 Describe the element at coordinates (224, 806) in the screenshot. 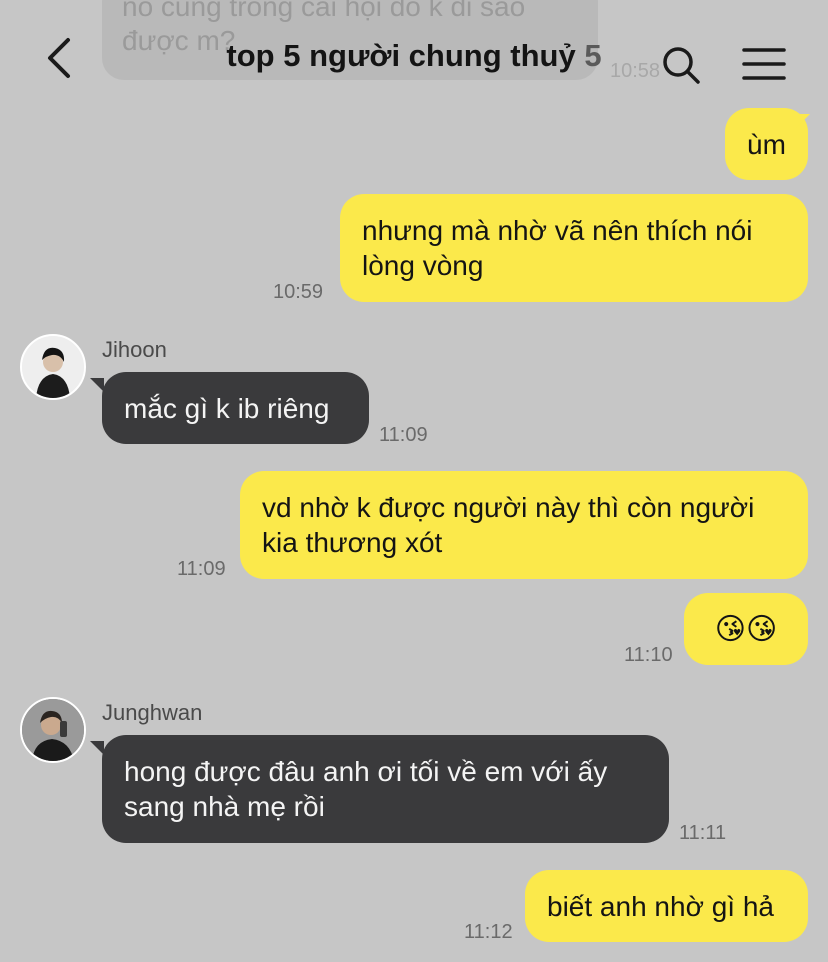

I see `message-text-line2: sang nhà mẹ rồi` at that location.